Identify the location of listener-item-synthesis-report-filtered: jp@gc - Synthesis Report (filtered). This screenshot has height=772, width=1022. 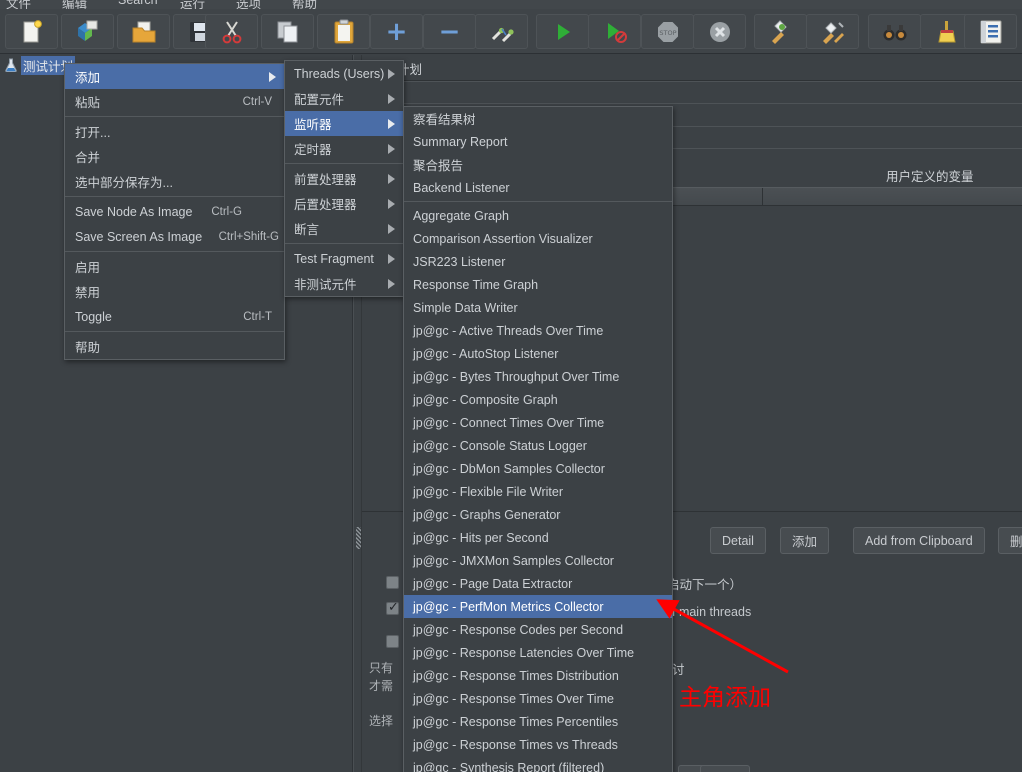
(538, 764).